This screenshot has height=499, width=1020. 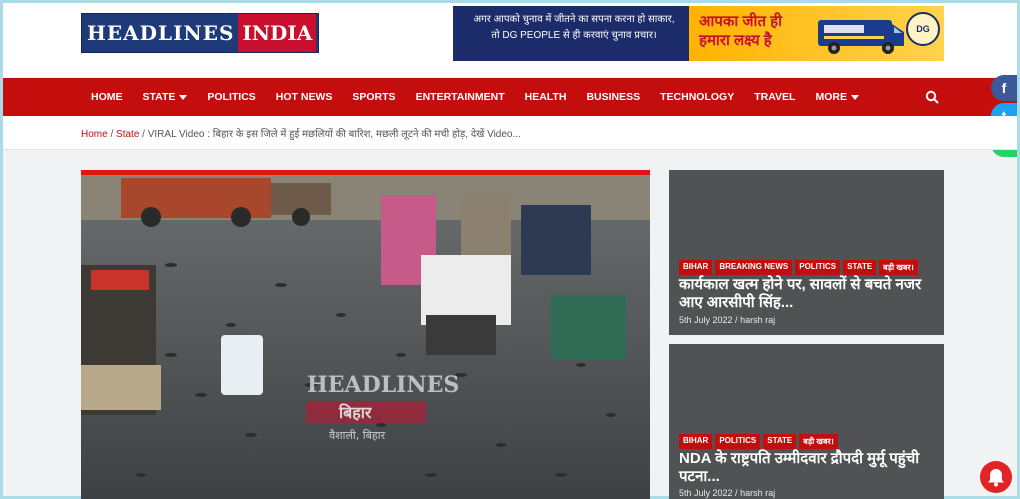 I want to click on nav-item-business: BUSINESS, so click(x=613, y=97).